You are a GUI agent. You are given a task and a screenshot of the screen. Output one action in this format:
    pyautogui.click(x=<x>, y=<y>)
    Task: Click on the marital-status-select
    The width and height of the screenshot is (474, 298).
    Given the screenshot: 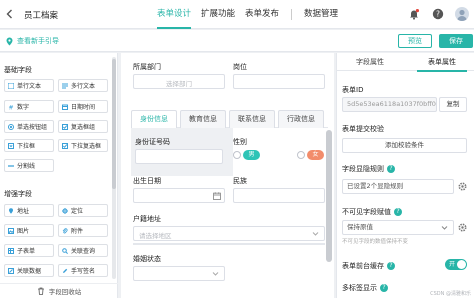 What is the action you would take?
    pyautogui.click(x=179, y=273)
    